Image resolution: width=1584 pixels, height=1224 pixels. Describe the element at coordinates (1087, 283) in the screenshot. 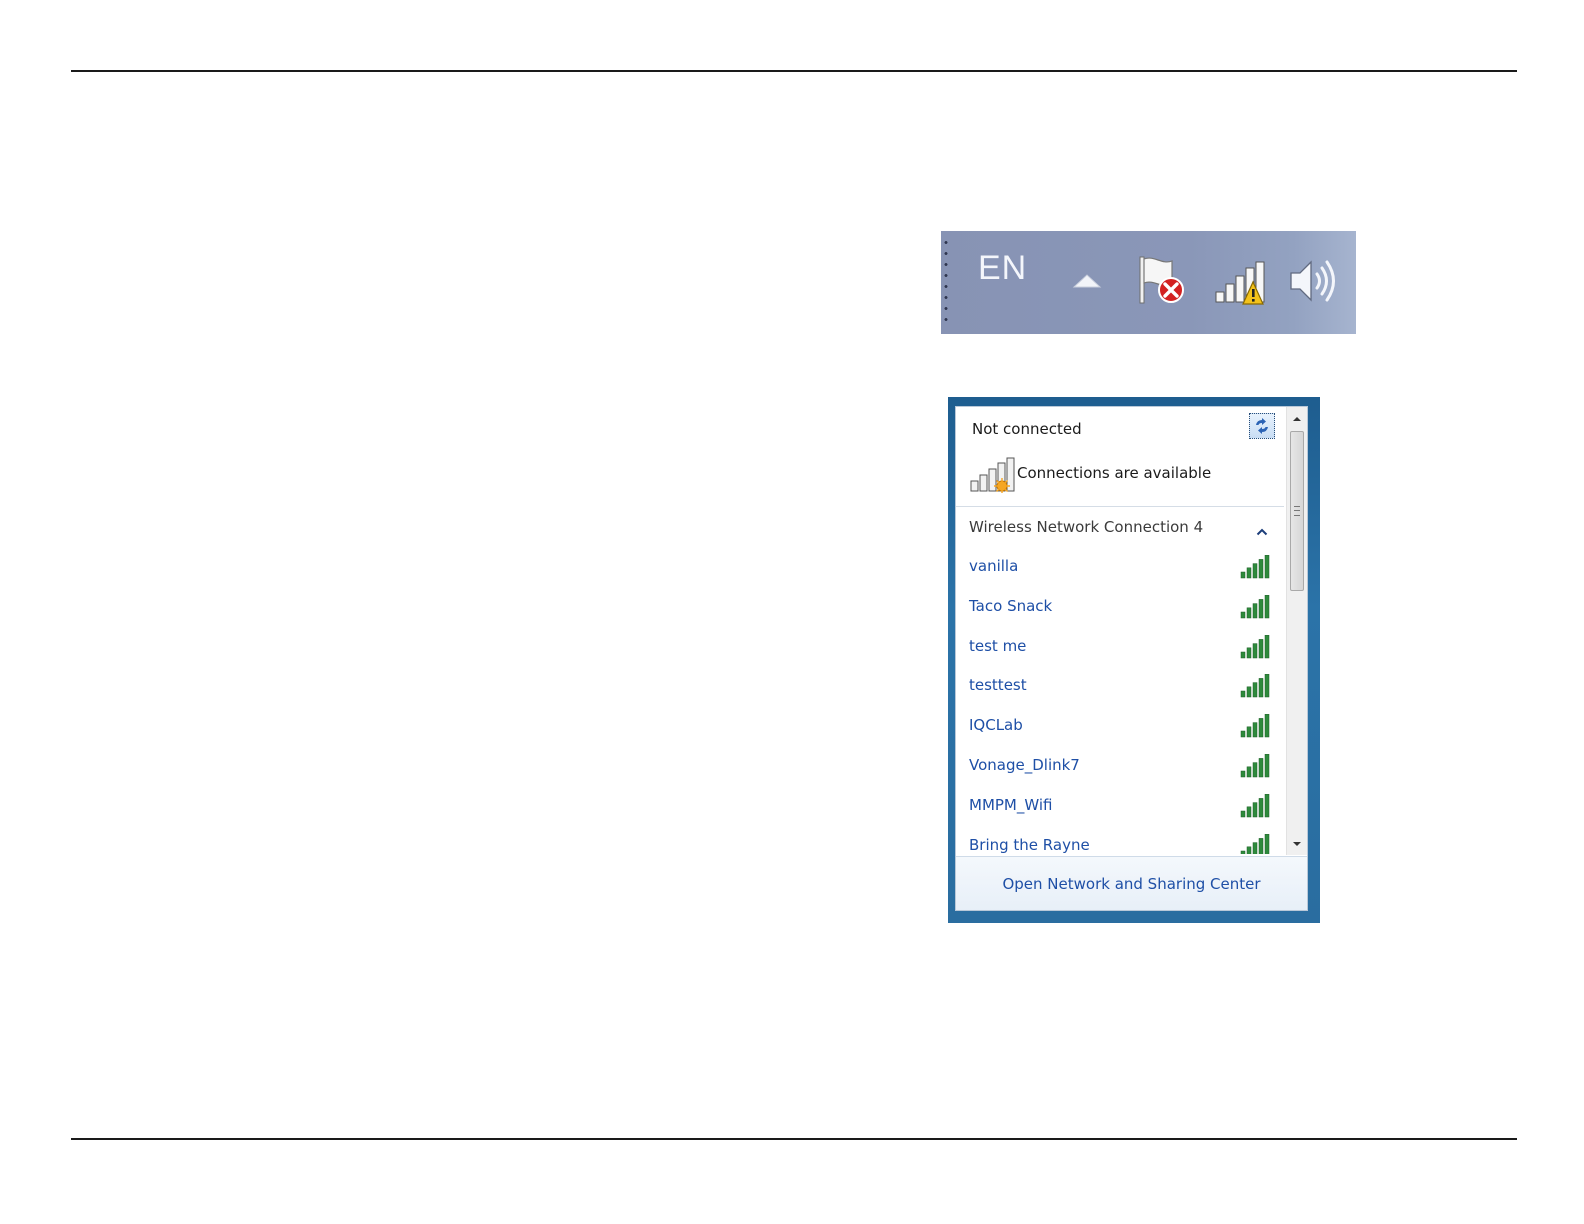

I see `show-hidden-icons-arrow-icon` at that location.